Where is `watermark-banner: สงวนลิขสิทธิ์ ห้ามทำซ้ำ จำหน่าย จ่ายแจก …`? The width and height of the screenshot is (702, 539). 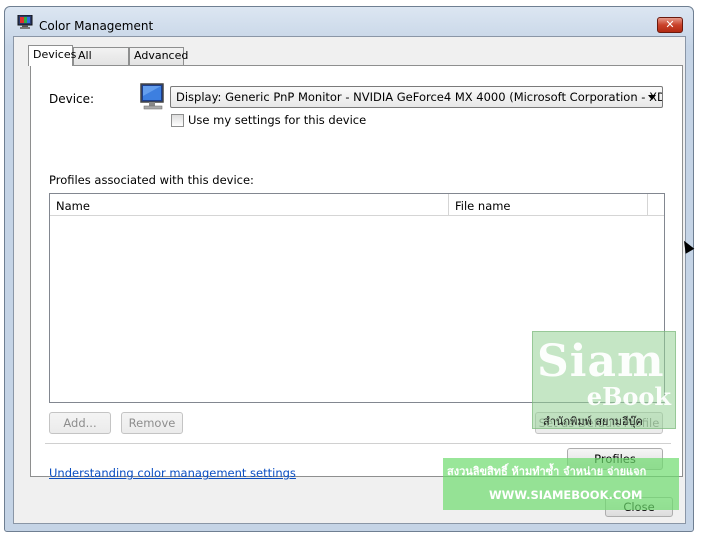 watermark-banner: สงวนลิขสิทธิ์ ห้ามทำซ้ำ จำหน่าย จ่ายแจก … is located at coordinates (561, 484).